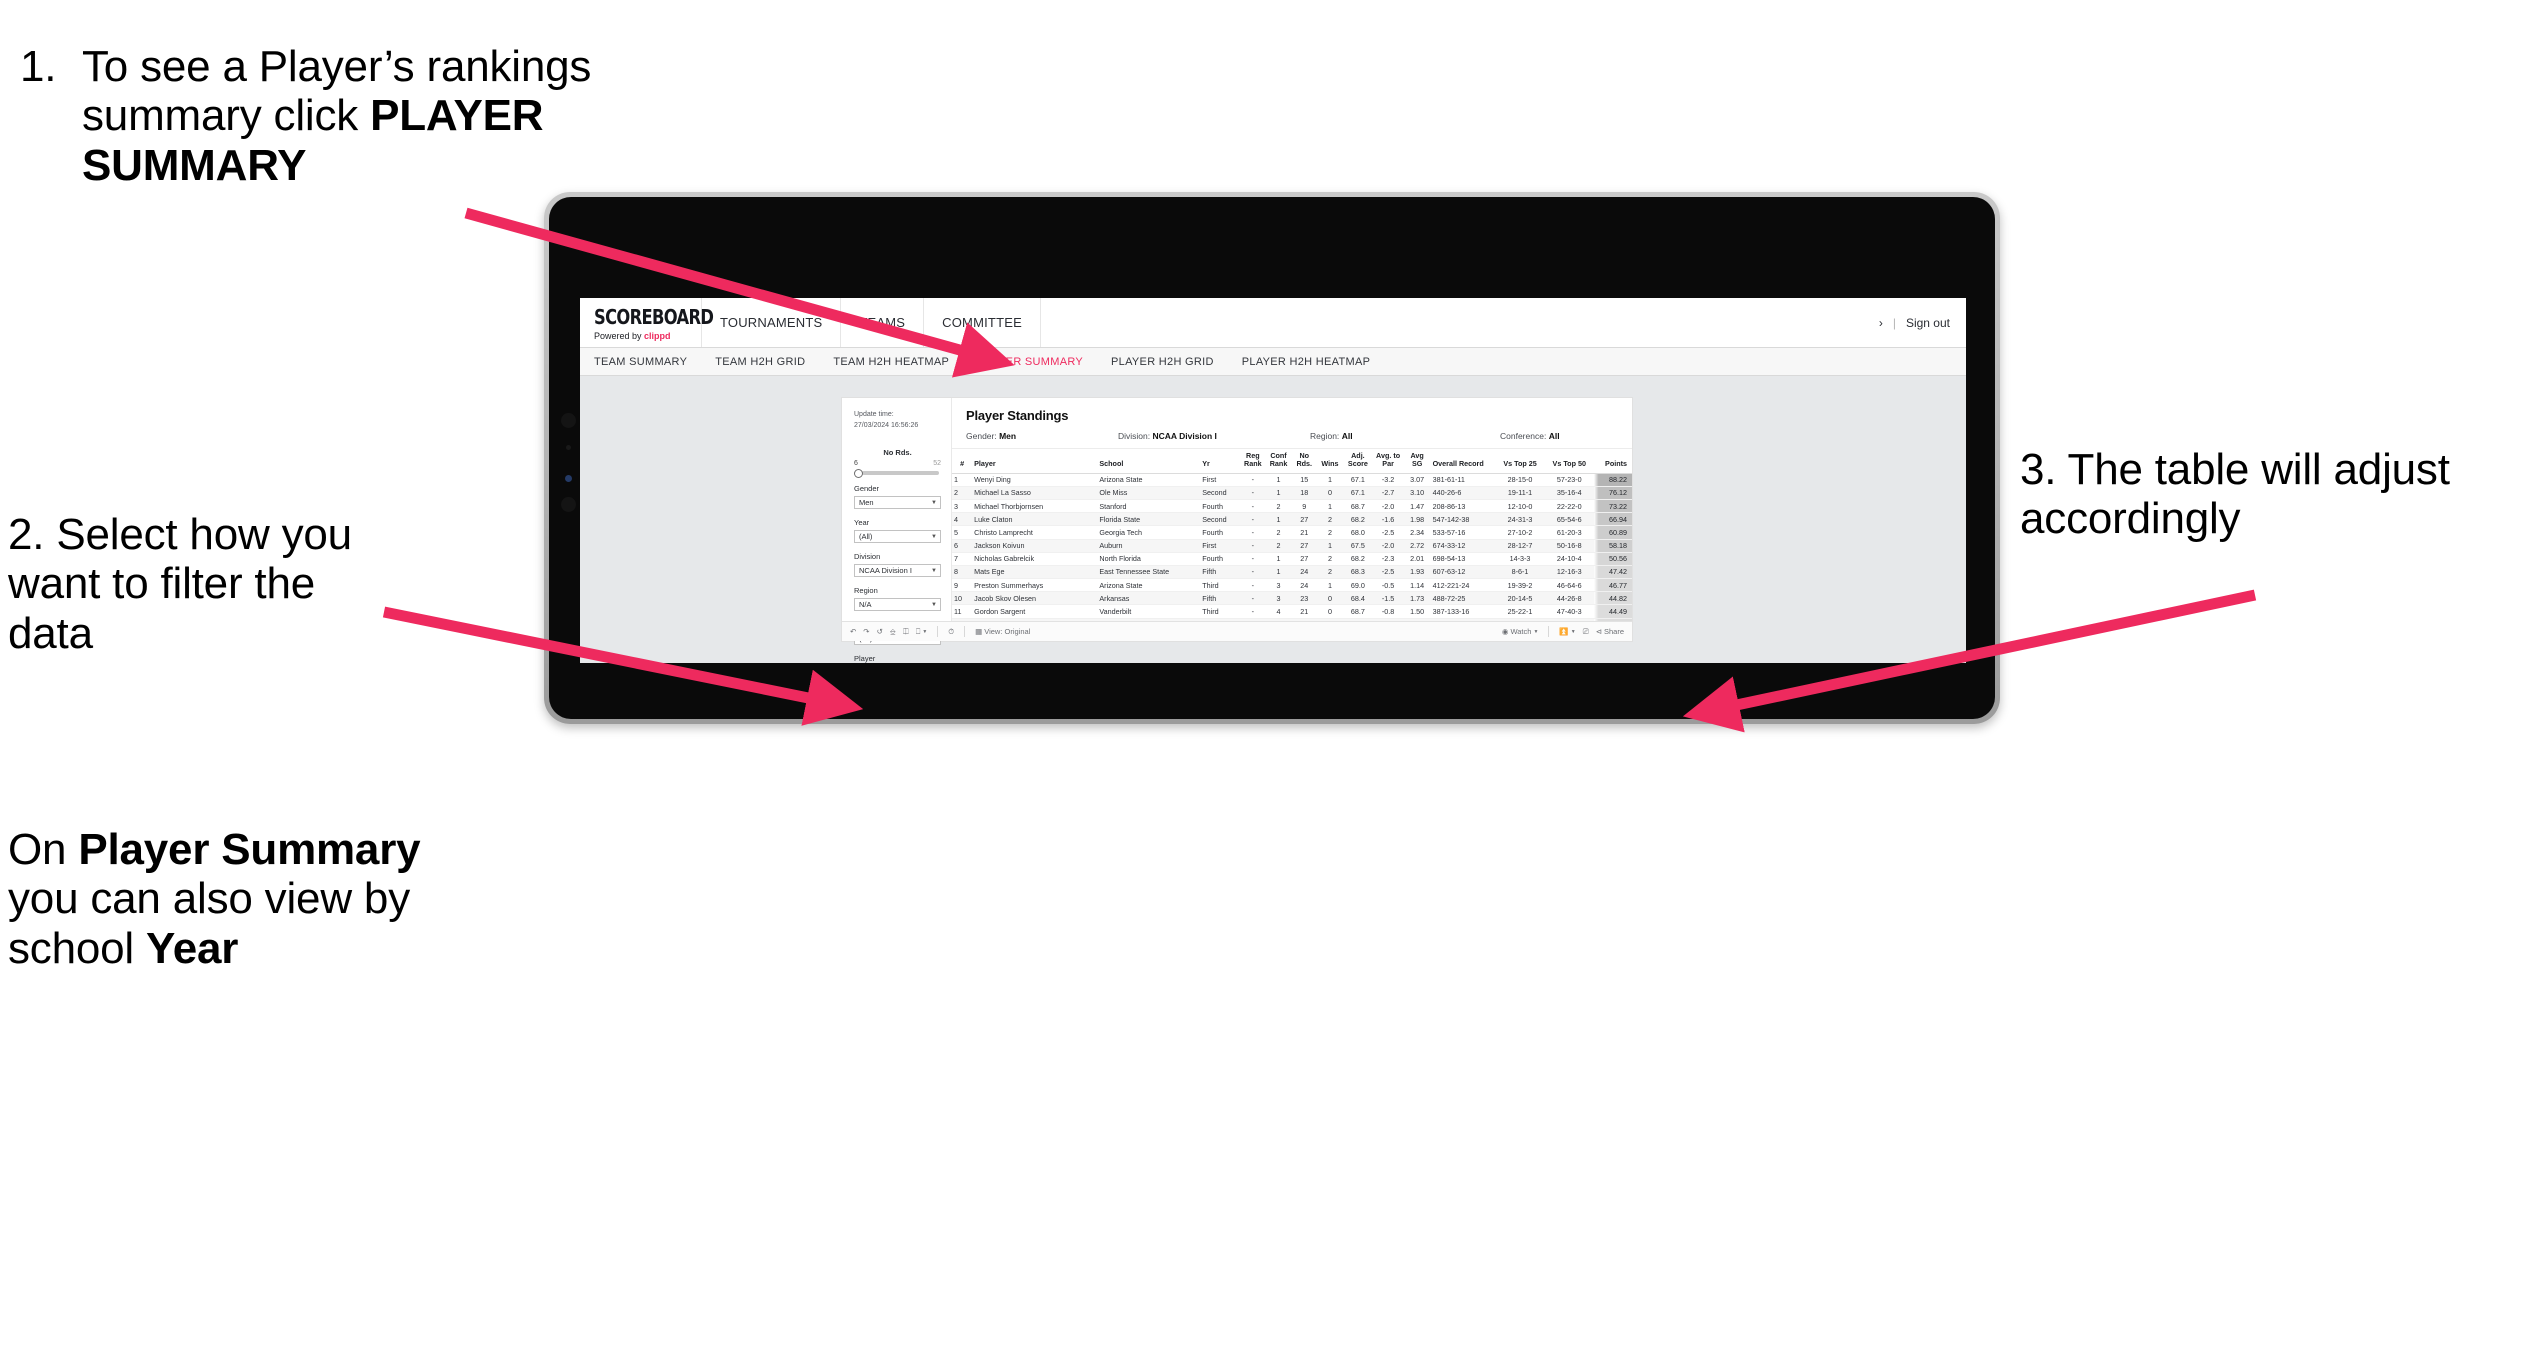 Image resolution: width=2526 pixels, height=1359 pixels. Describe the element at coordinates (1586, 632) in the screenshot. I see `fullscreen-icon: ⎚` at that location.